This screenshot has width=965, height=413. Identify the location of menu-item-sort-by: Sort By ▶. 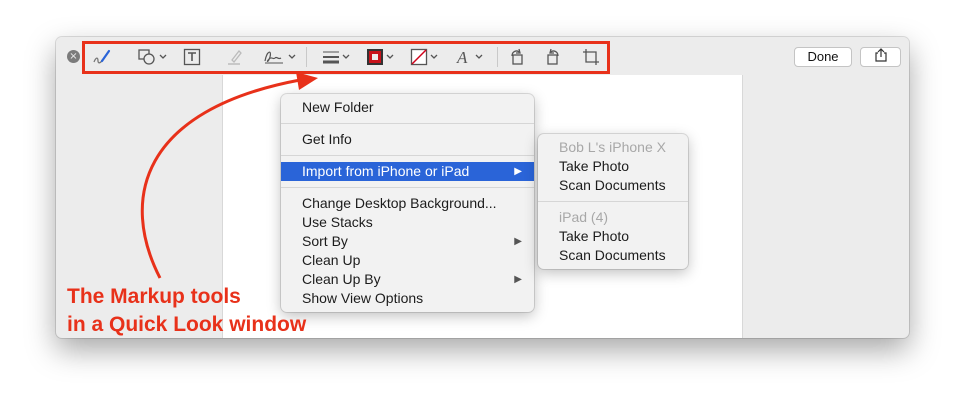
(407, 241).